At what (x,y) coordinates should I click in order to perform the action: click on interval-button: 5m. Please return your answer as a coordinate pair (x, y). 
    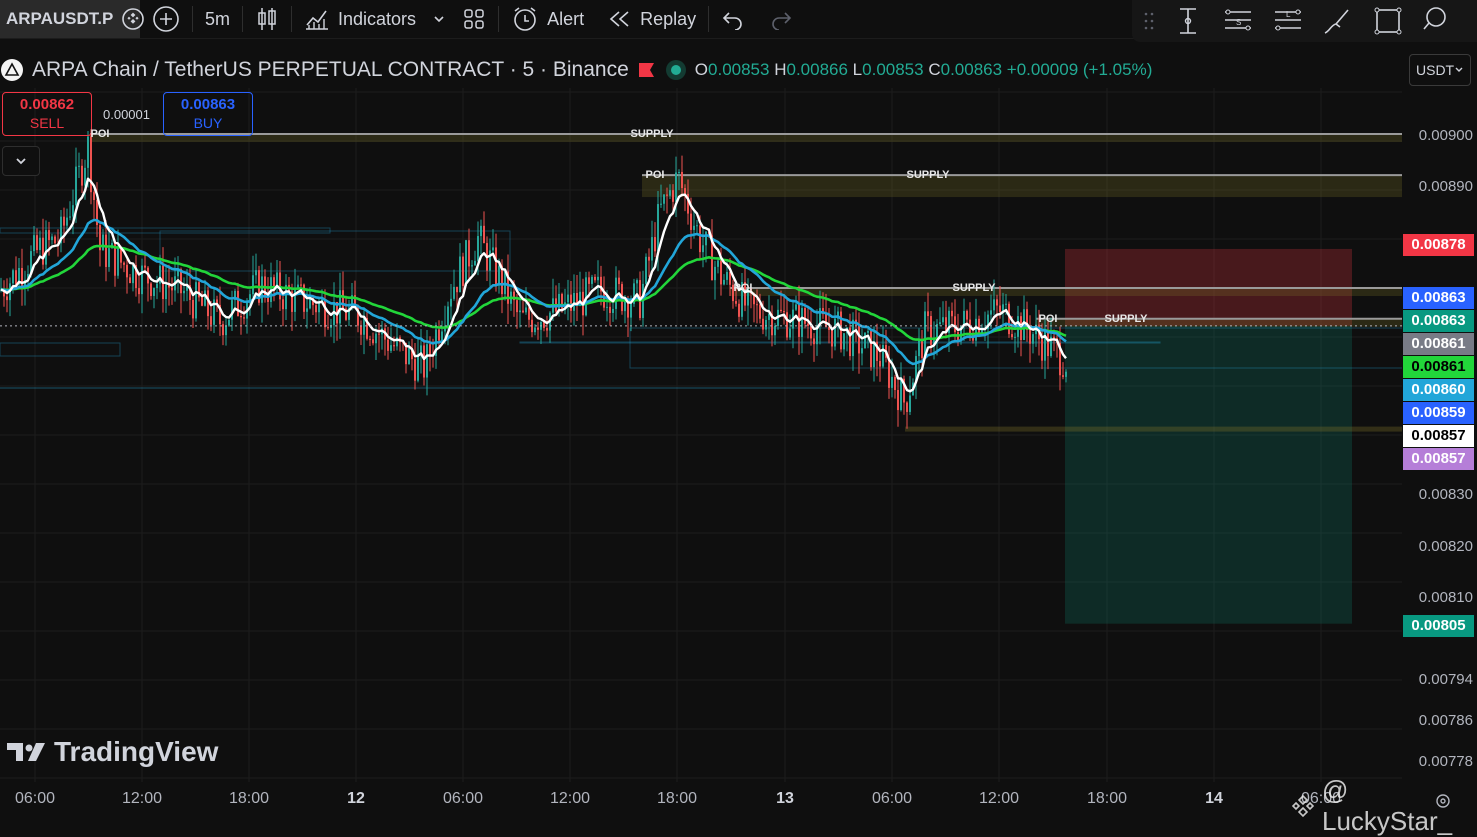
    Looking at the image, I should click on (217, 19).